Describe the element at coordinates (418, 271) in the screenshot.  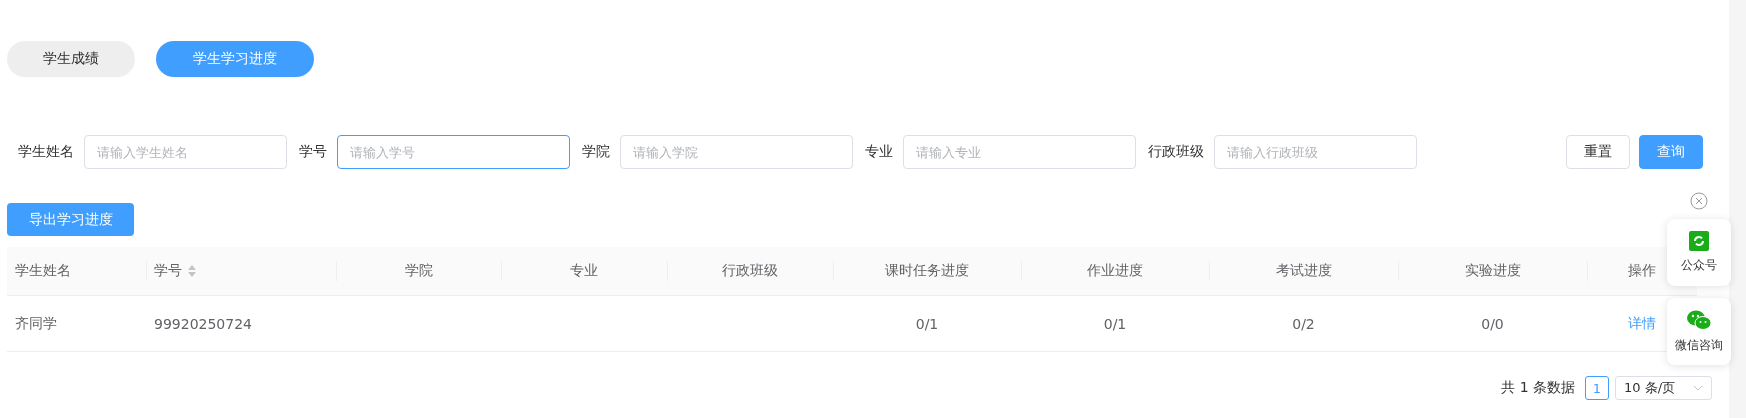
I see `column-header: 学院` at that location.